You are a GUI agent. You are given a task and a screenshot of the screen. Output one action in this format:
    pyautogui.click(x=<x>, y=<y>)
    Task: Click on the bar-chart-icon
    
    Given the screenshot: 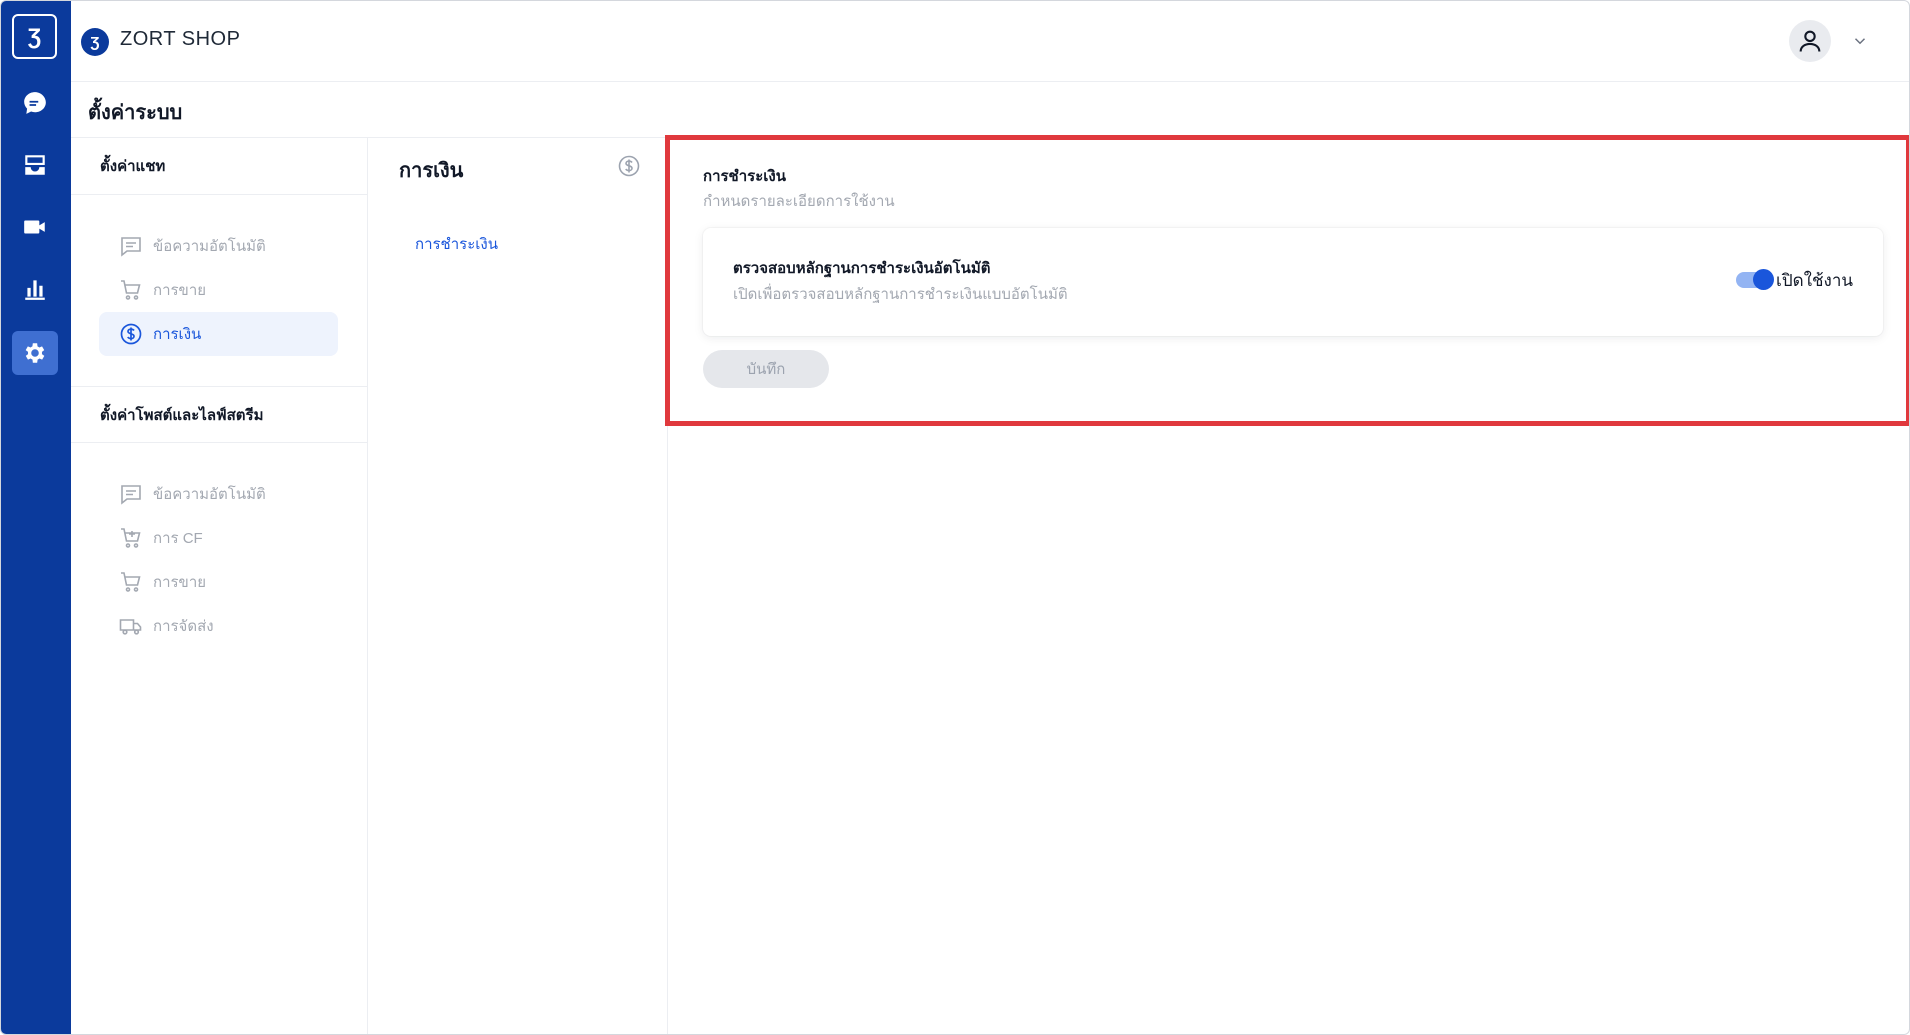 What is the action you would take?
    pyautogui.click(x=35, y=290)
    